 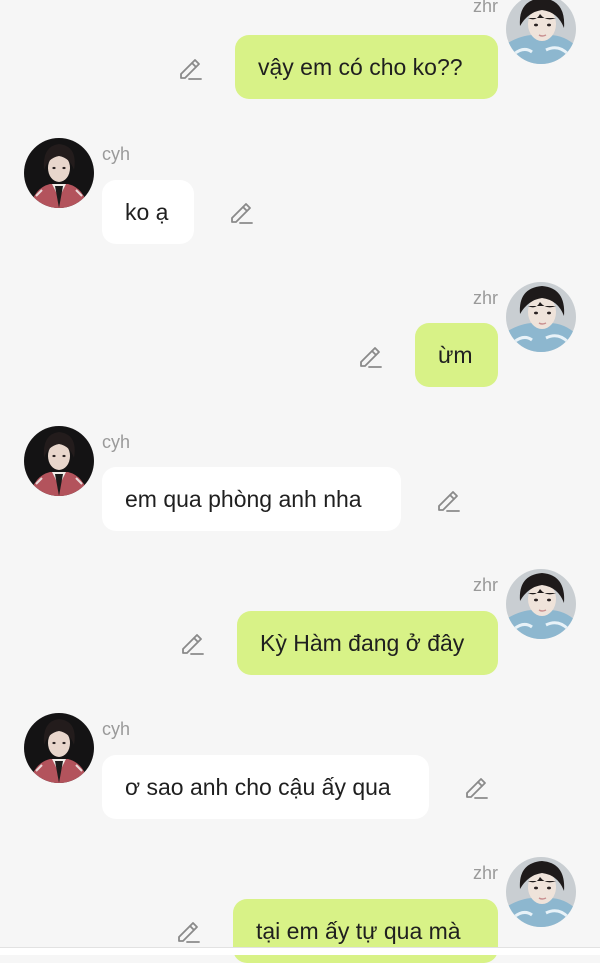 What do you see at coordinates (366, 67) in the screenshot?
I see `message-bubble-outgoing: vậy em có cho ko??` at bounding box center [366, 67].